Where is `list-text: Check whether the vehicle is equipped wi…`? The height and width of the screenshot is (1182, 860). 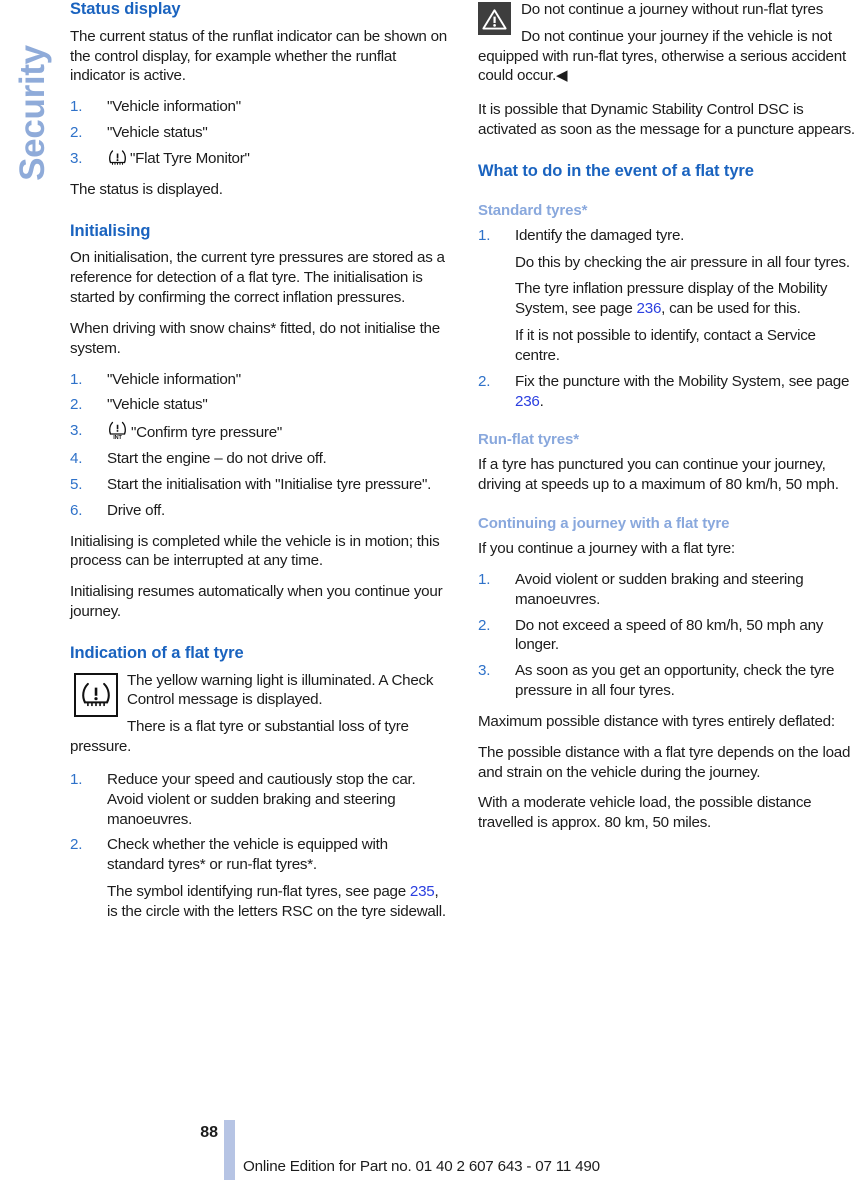
list-text: Check whether the vehicle is equipped wi… is located at coordinates (247, 855).